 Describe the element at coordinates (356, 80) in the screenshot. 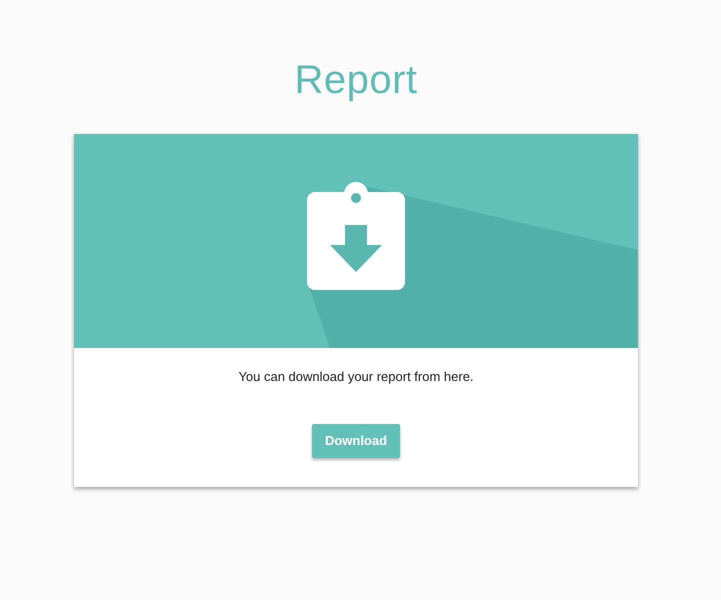

I see `page-title: Report` at that location.